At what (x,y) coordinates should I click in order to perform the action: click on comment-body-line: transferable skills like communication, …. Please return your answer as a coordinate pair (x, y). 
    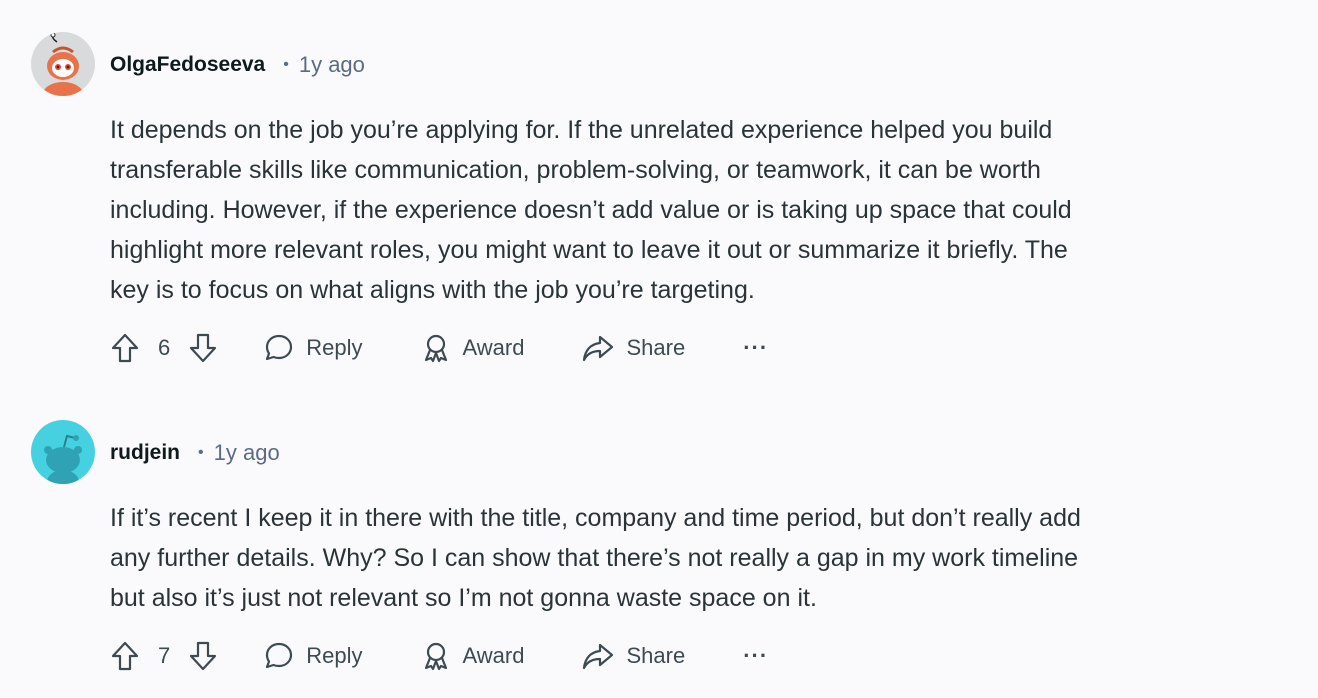
    Looking at the image, I should click on (575, 170).